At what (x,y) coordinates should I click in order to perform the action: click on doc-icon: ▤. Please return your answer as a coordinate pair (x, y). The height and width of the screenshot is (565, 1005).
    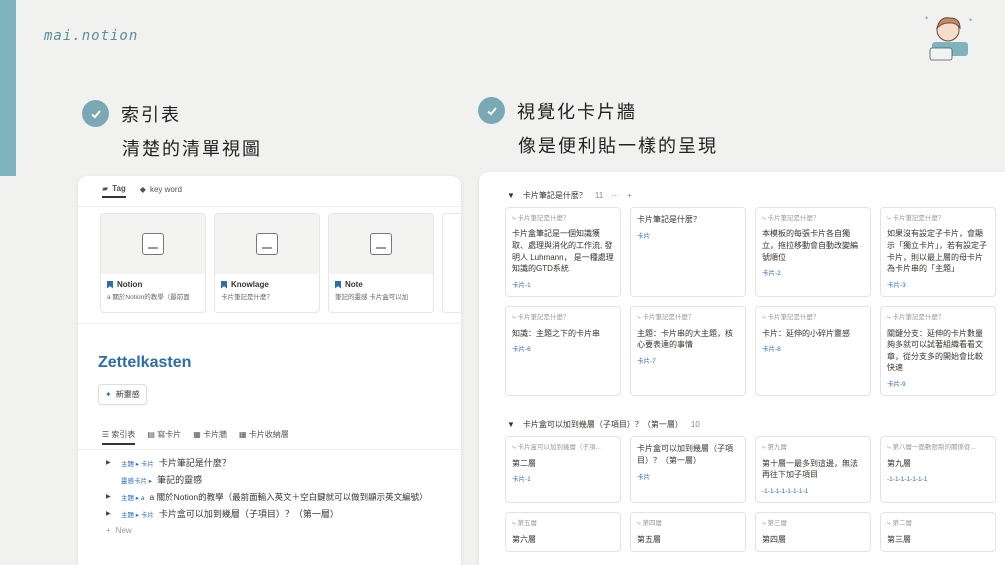
    Looking at the image, I should click on (152, 434).